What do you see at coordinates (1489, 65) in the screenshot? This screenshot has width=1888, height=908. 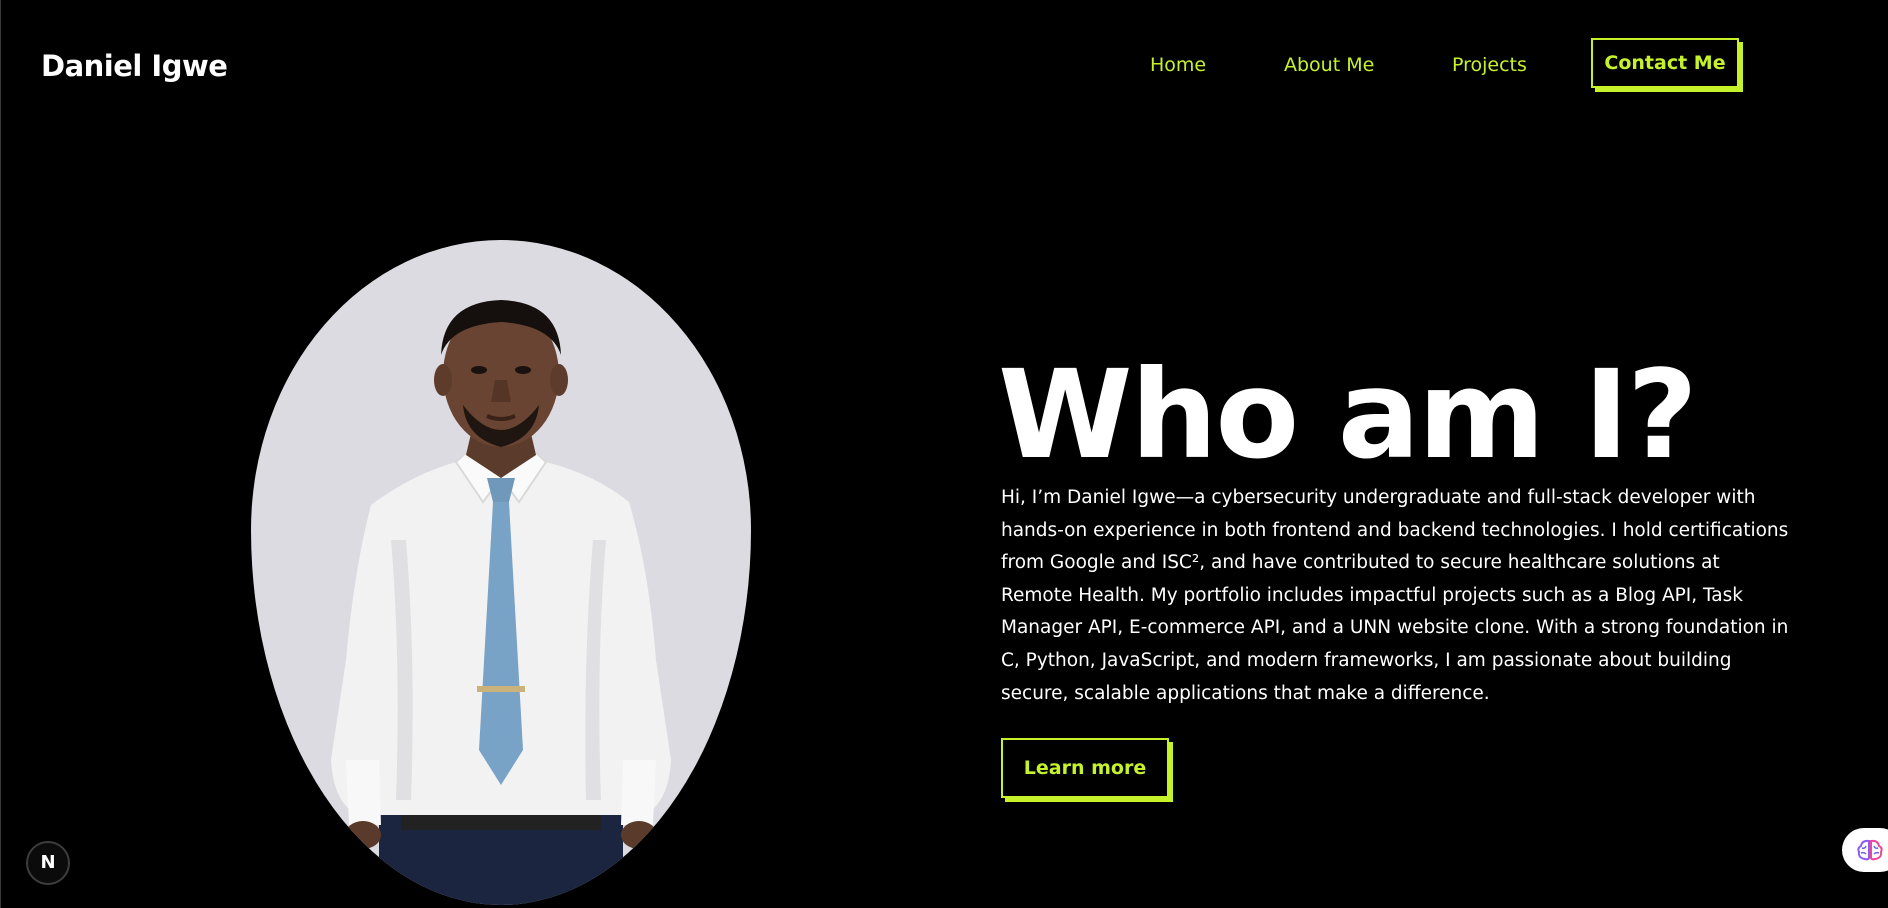 I see `nav-projects-link: Projects` at bounding box center [1489, 65].